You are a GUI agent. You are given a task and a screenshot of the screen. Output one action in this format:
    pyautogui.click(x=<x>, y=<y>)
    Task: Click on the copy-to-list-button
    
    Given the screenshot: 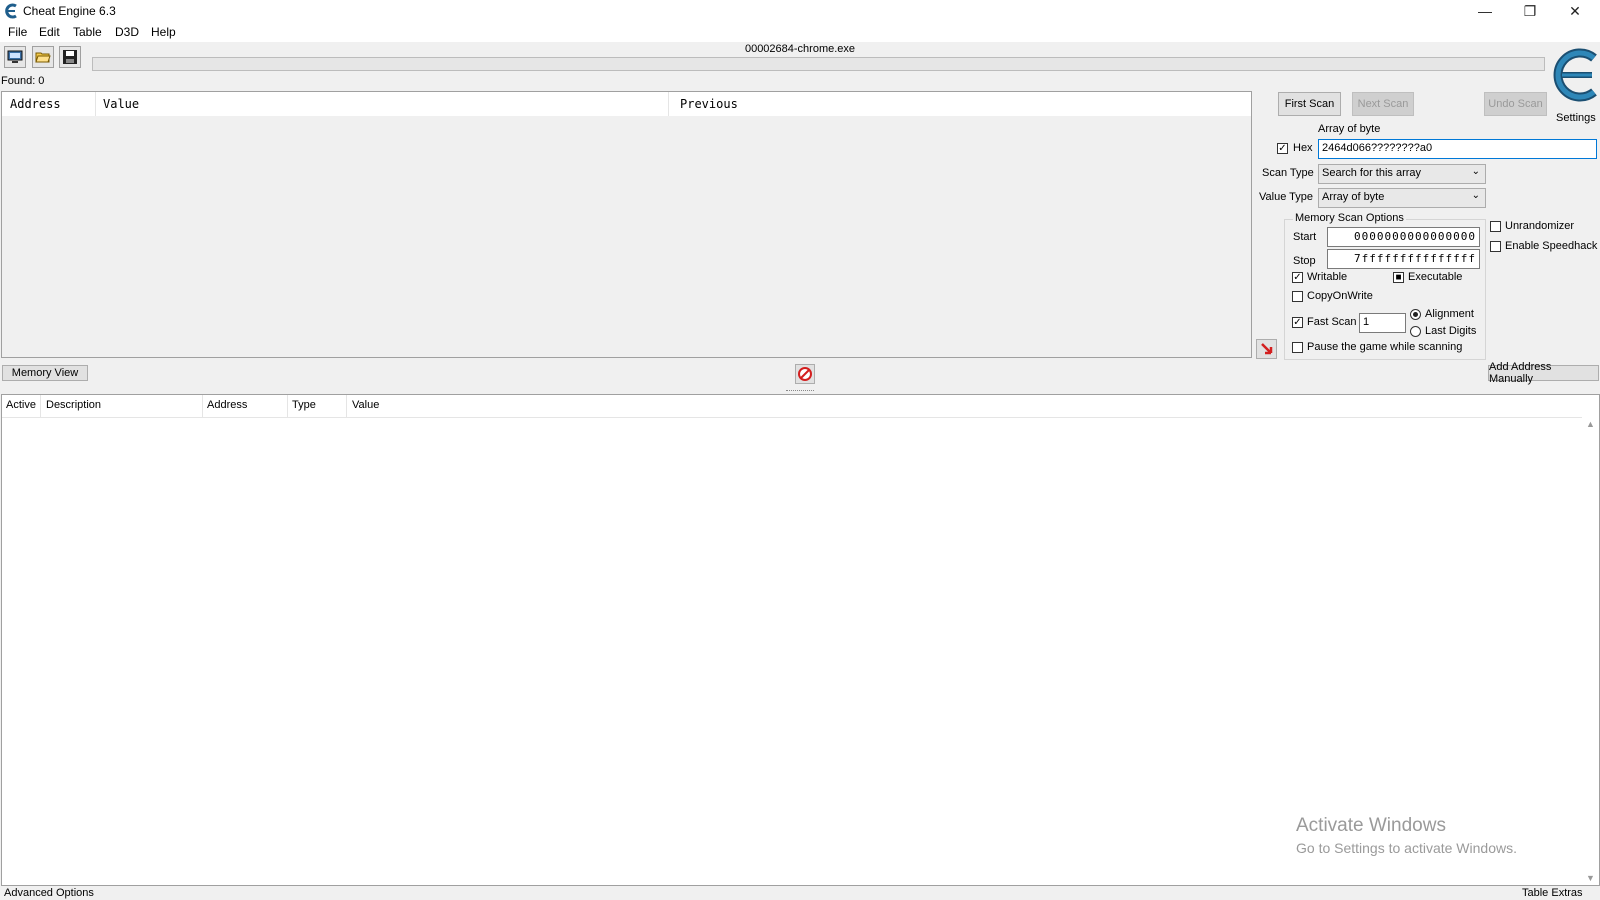 What is the action you would take?
    pyautogui.click(x=1266, y=349)
    